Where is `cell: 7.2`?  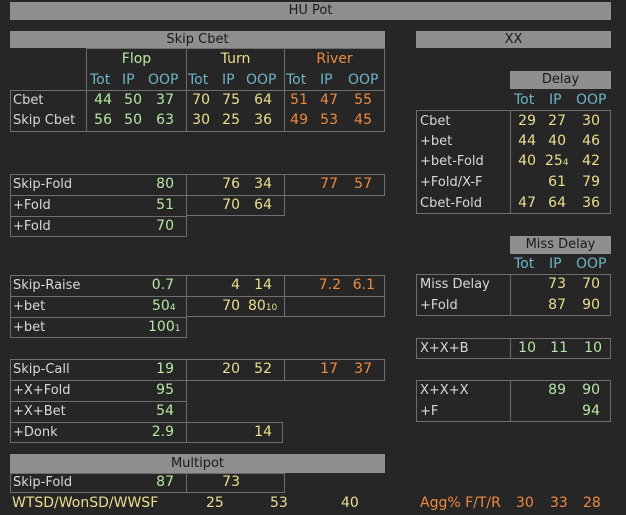
cell: 7.2 is located at coordinates (329, 285).